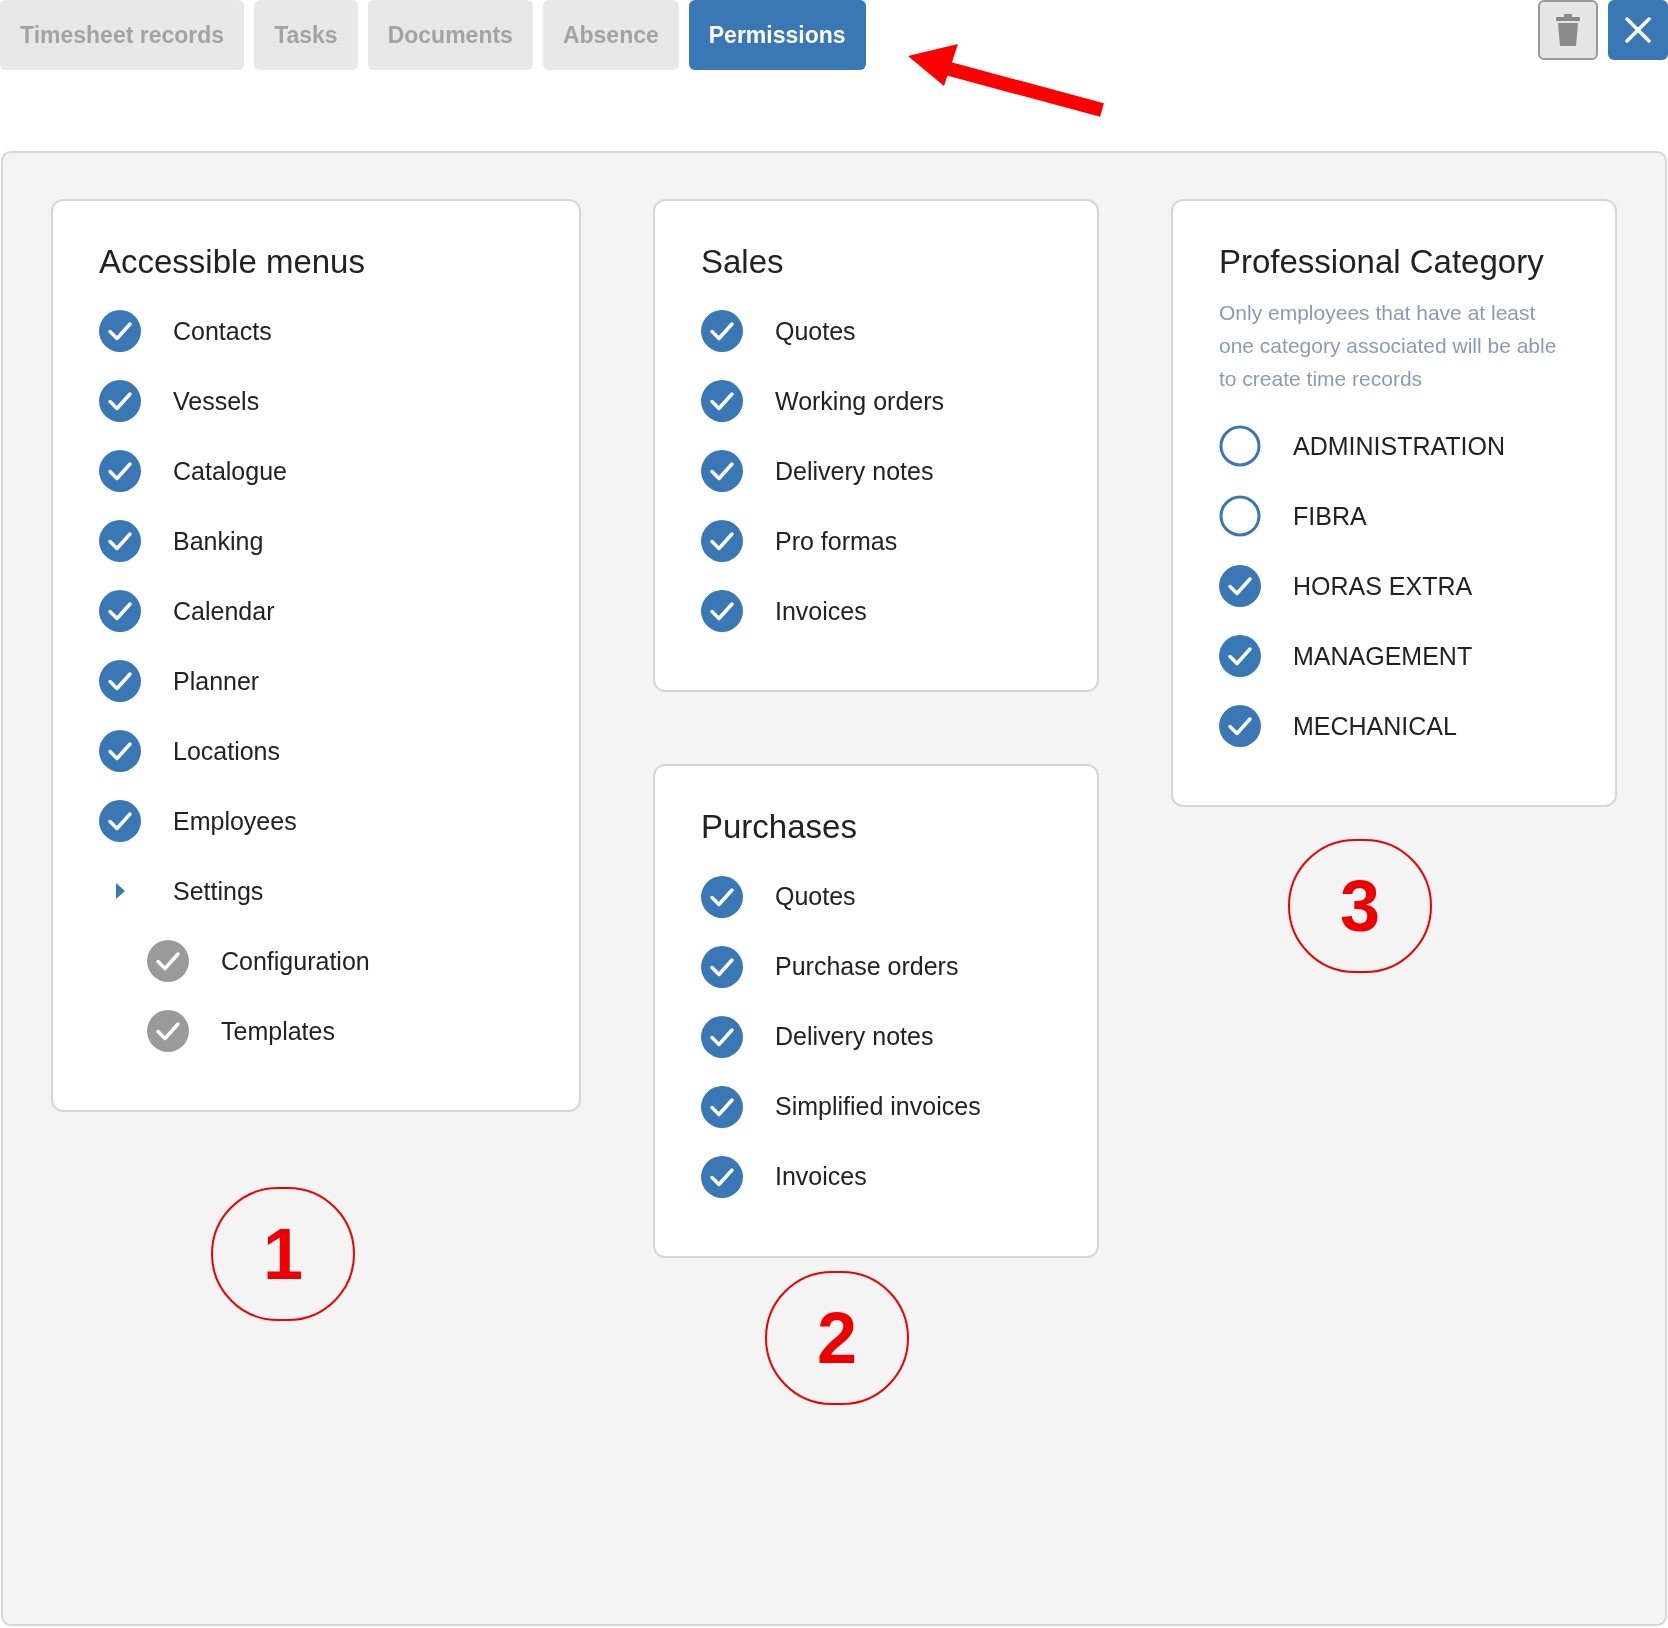 The height and width of the screenshot is (1628, 1668). Describe the element at coordinates (232, 262) in the screenshot. I see `card-title: Accessible menus` at that location.